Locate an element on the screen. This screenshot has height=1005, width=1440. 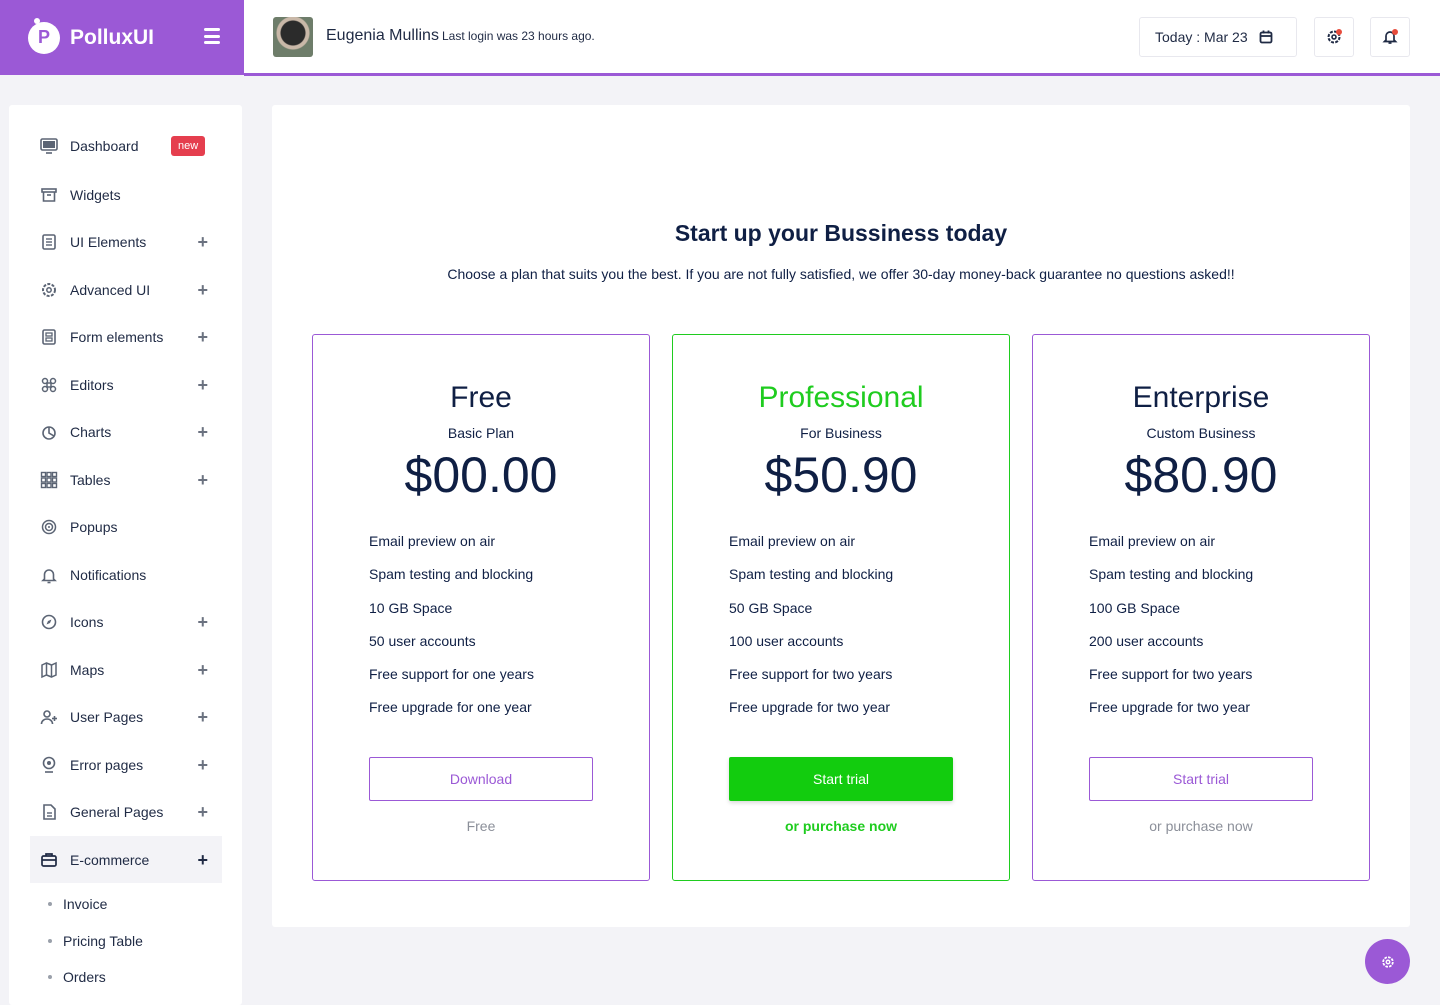
sidebar-item-label: Advanced UI is located at coordinates (110, 289).